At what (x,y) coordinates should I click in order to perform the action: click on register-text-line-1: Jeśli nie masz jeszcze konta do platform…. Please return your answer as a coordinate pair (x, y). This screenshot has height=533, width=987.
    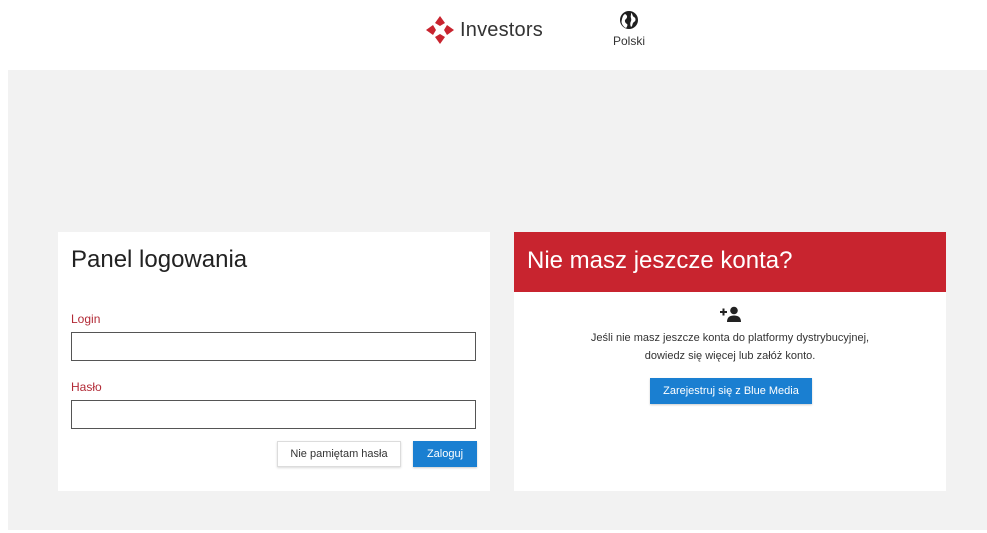
    Looking at the image, I should click on (730, 338).